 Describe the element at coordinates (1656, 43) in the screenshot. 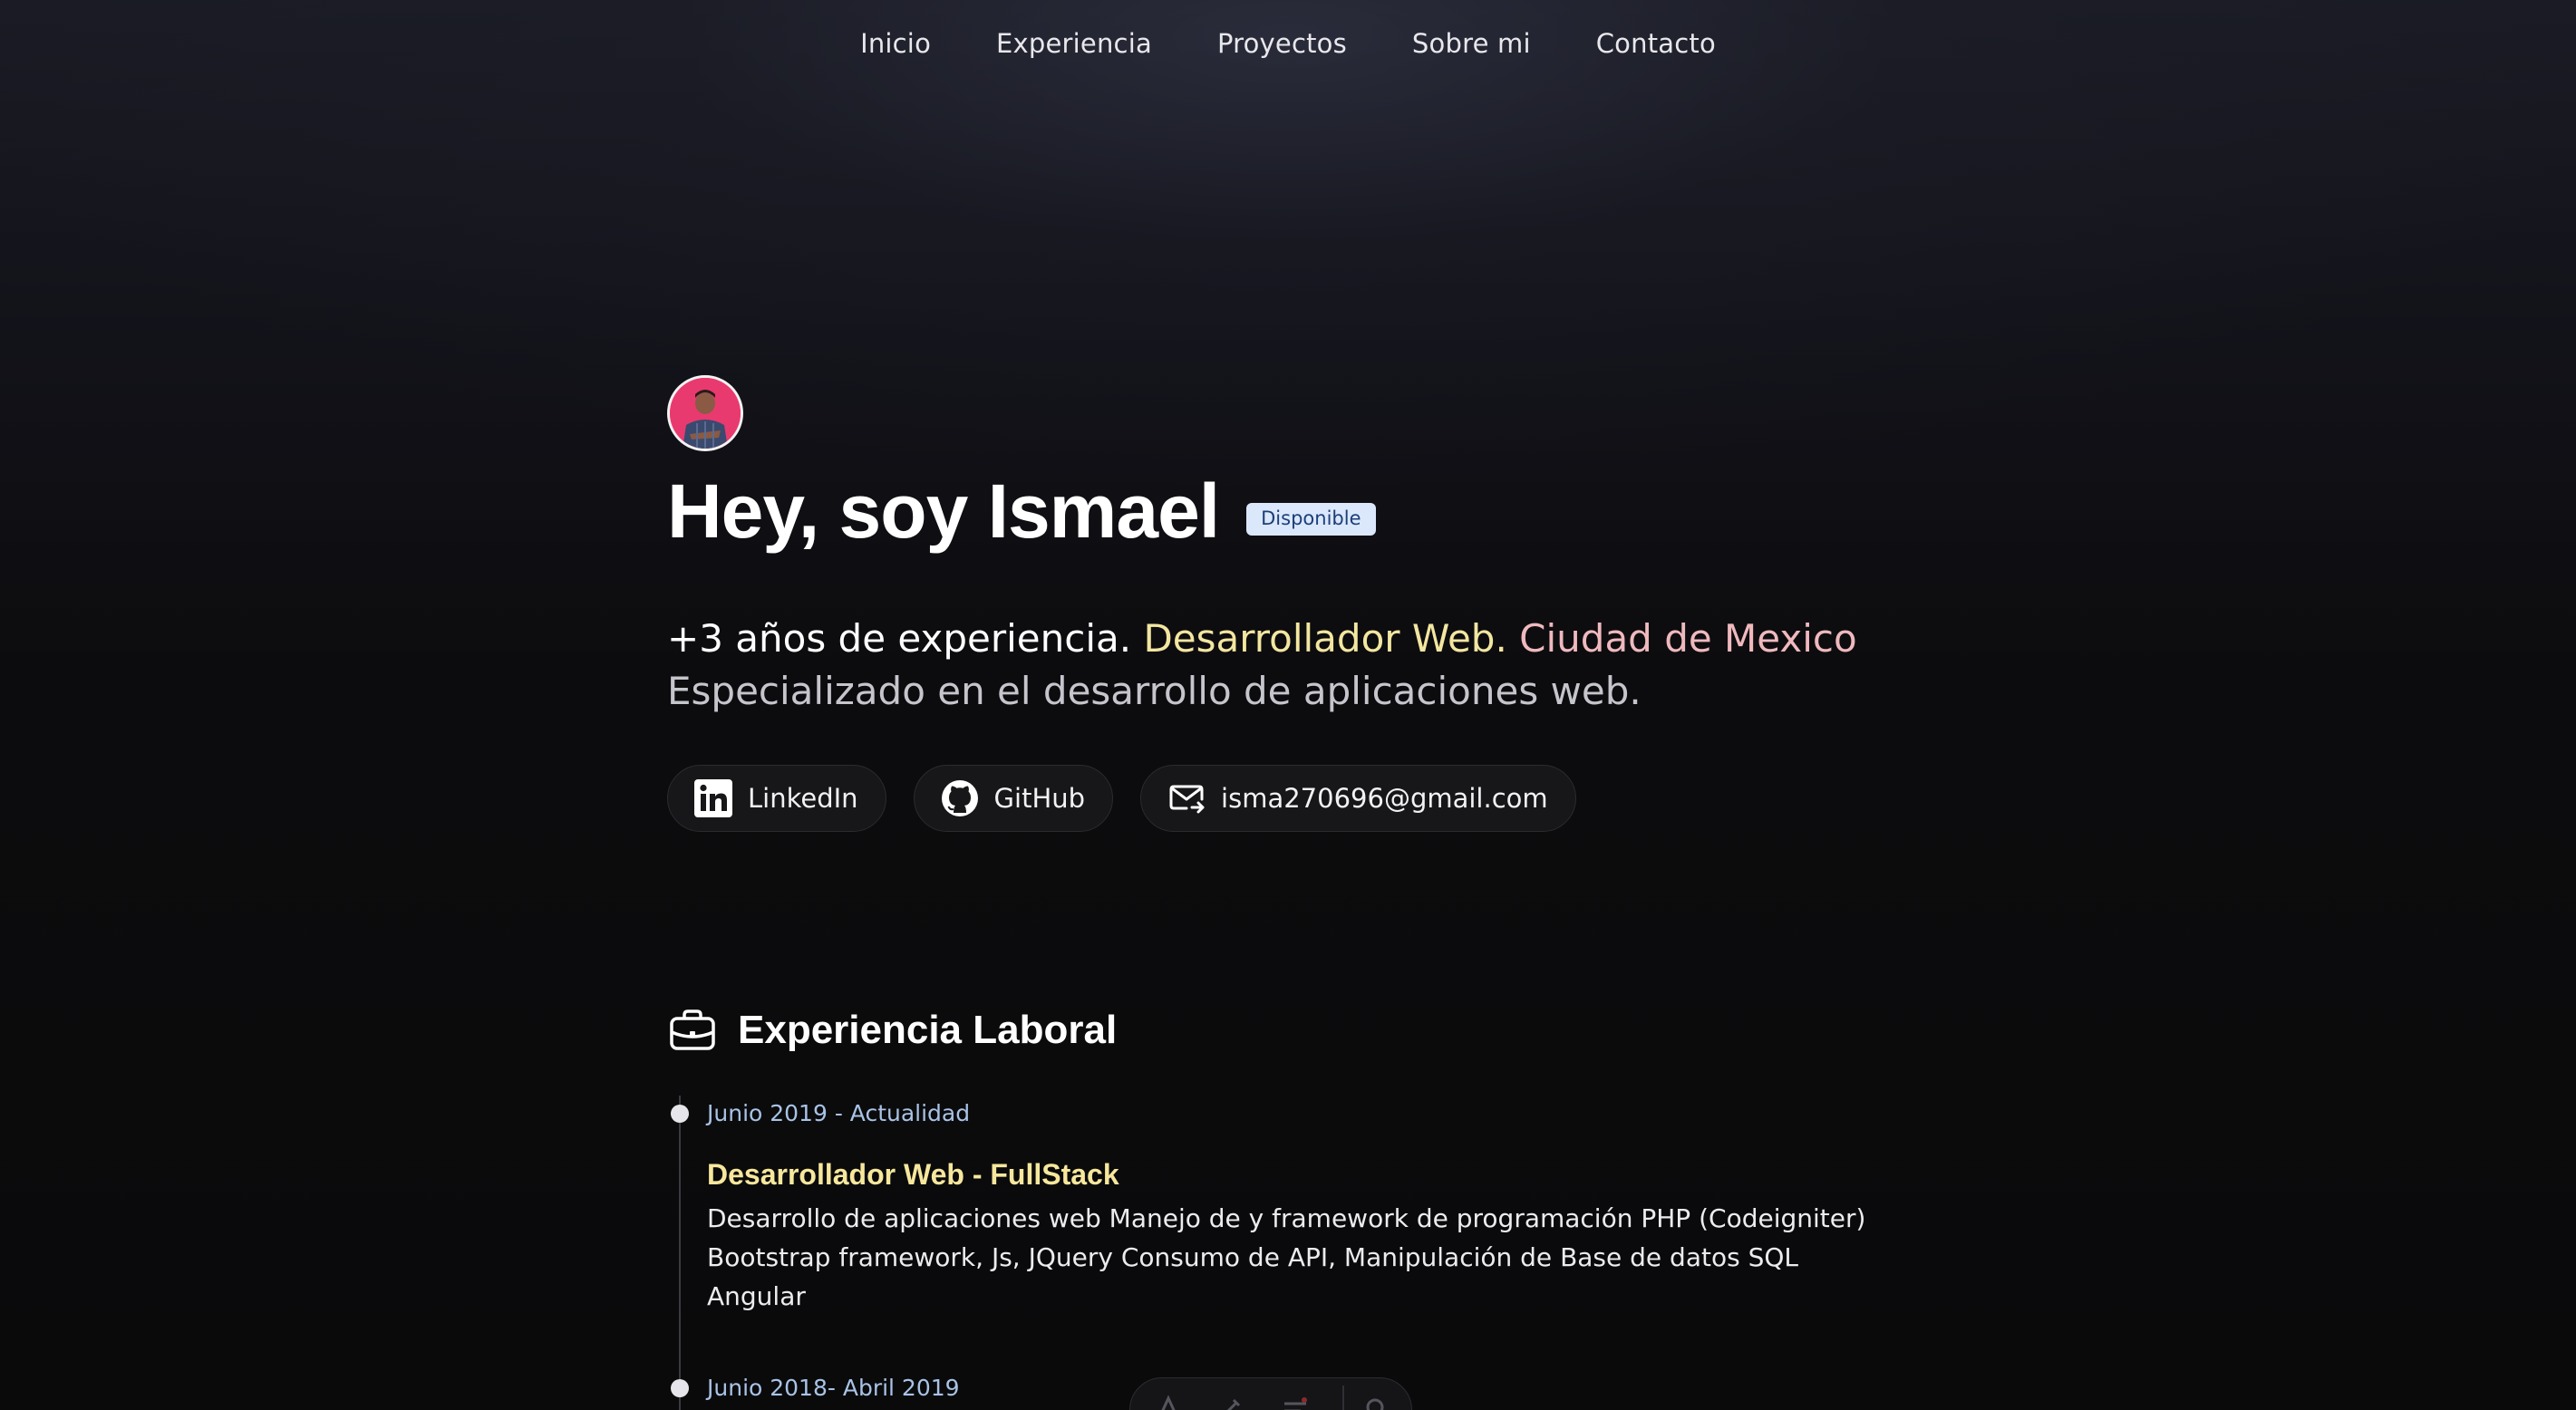

I see `nav-item-contacto: Contacto` at that location.